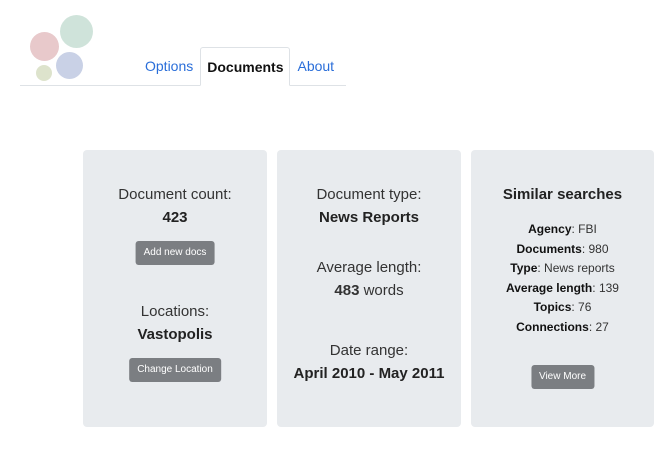 This screenshot has height=449, width=669. I want to click on document-count-value: 423, so click(175, 217).